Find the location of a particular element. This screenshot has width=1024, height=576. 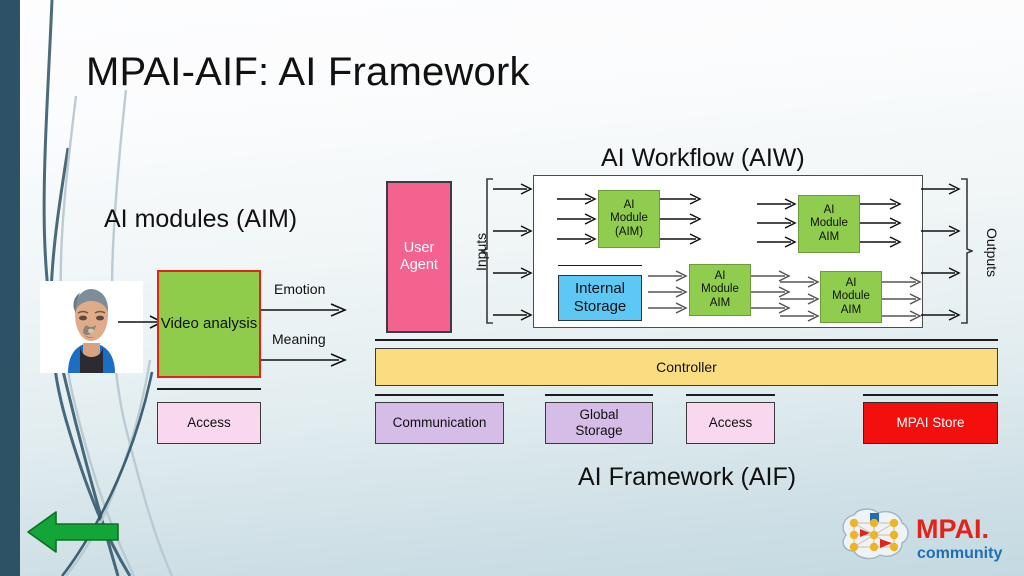

internal-storage-line2: Storage is located at coordinates (600, 306).